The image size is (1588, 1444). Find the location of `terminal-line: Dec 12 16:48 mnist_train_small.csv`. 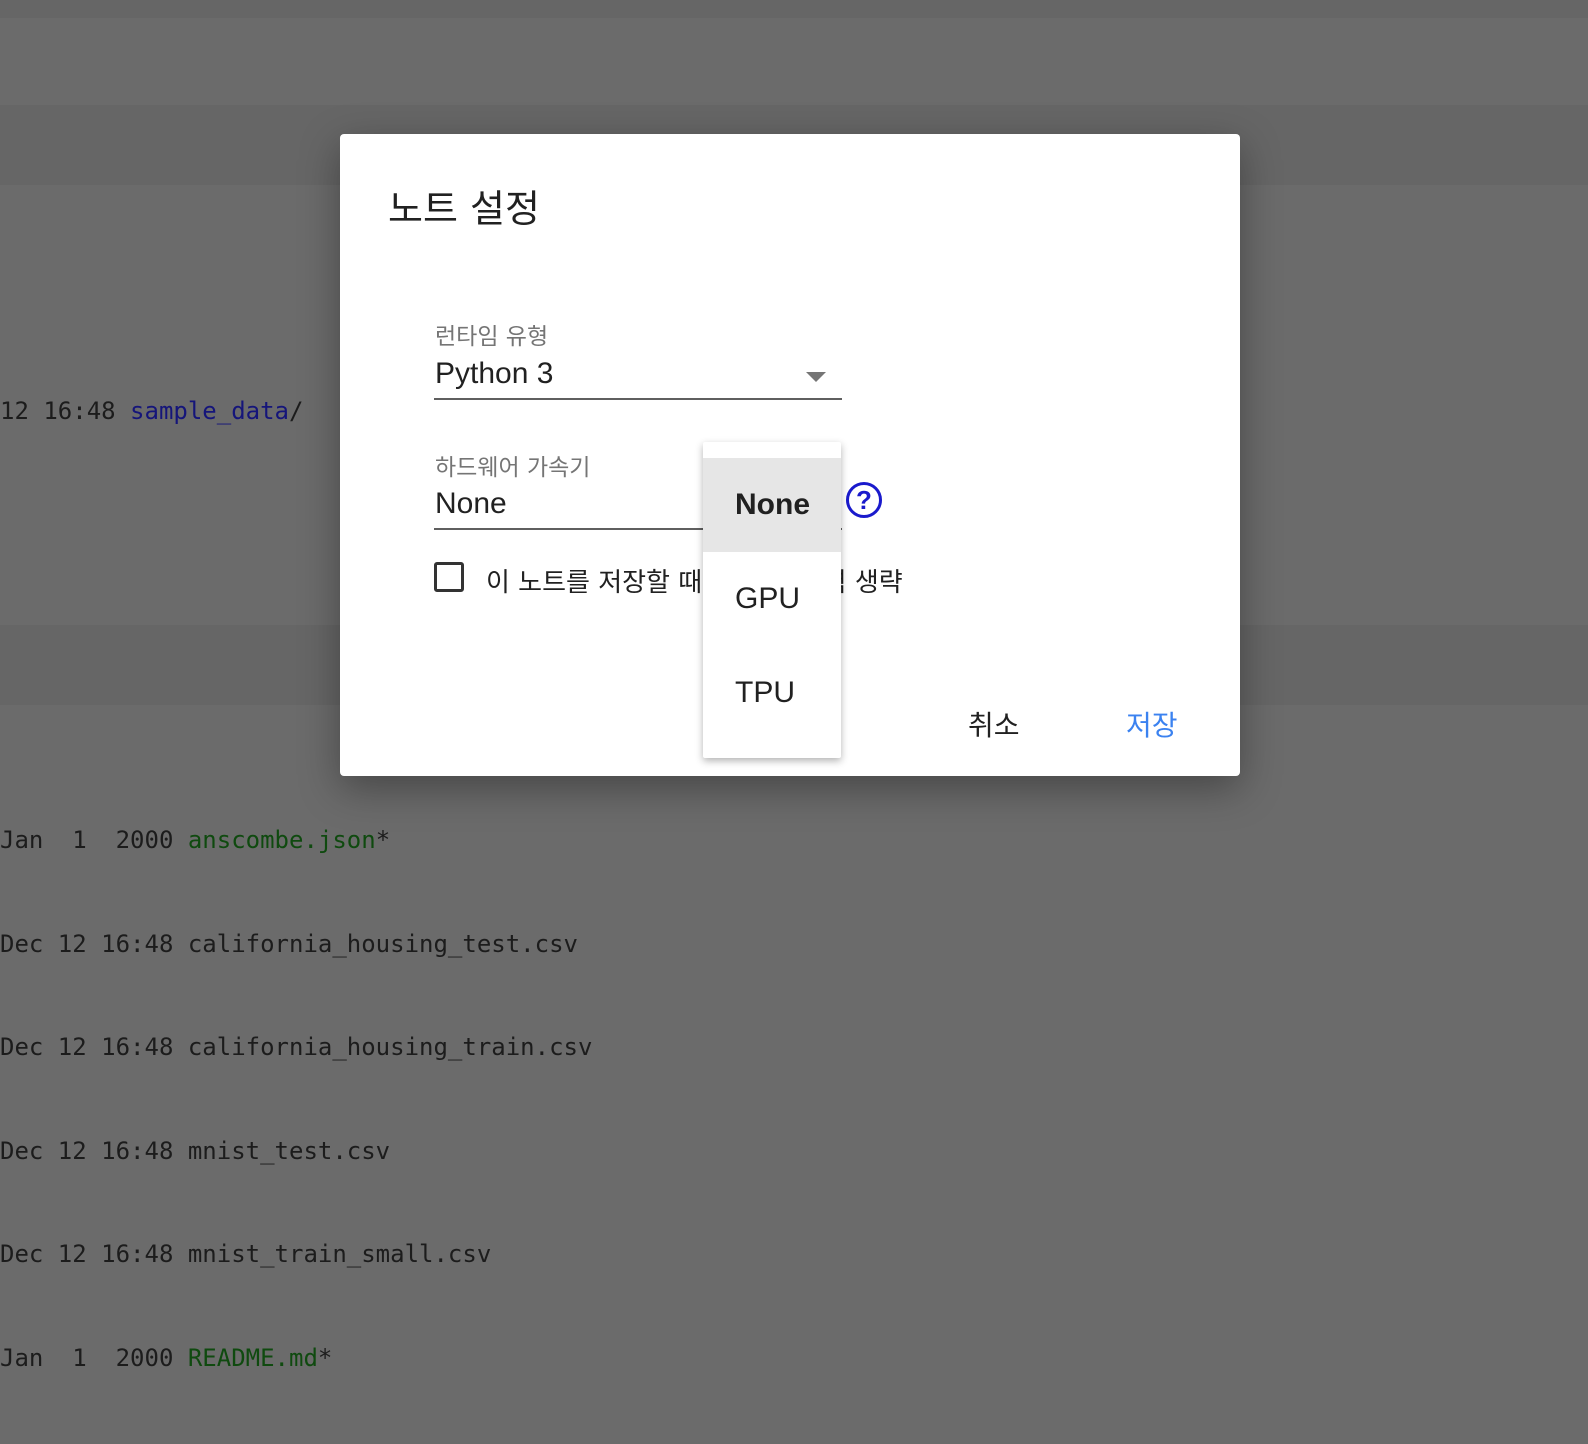

terminal-line: Dec 12 16:48 mnist_train_small.csv is located at coordinates (296, 1254).